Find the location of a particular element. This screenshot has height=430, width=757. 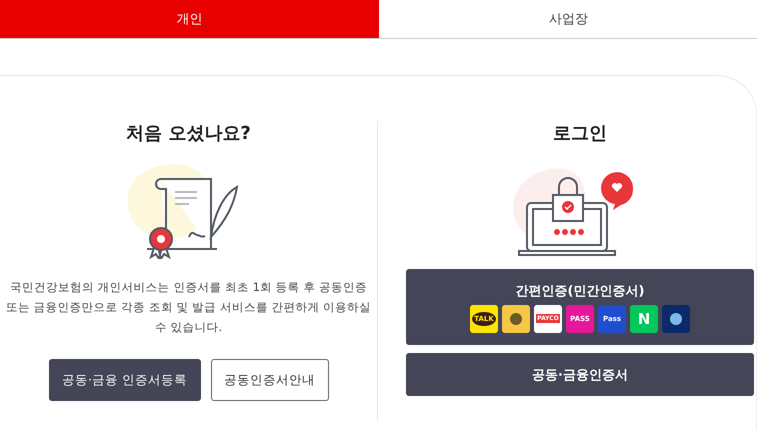

section-title: 처음 오셨나요? is located at coordinates (188, 134).